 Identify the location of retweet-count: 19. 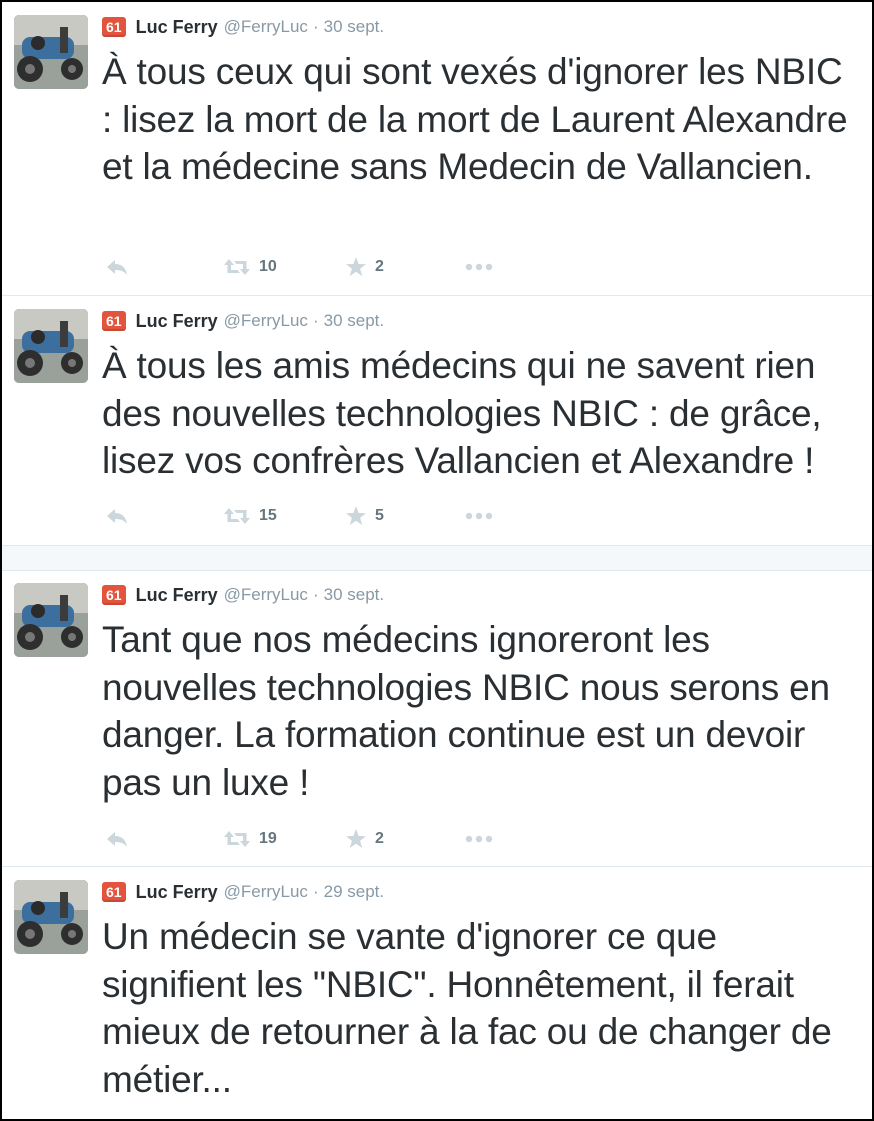
(268, 838).